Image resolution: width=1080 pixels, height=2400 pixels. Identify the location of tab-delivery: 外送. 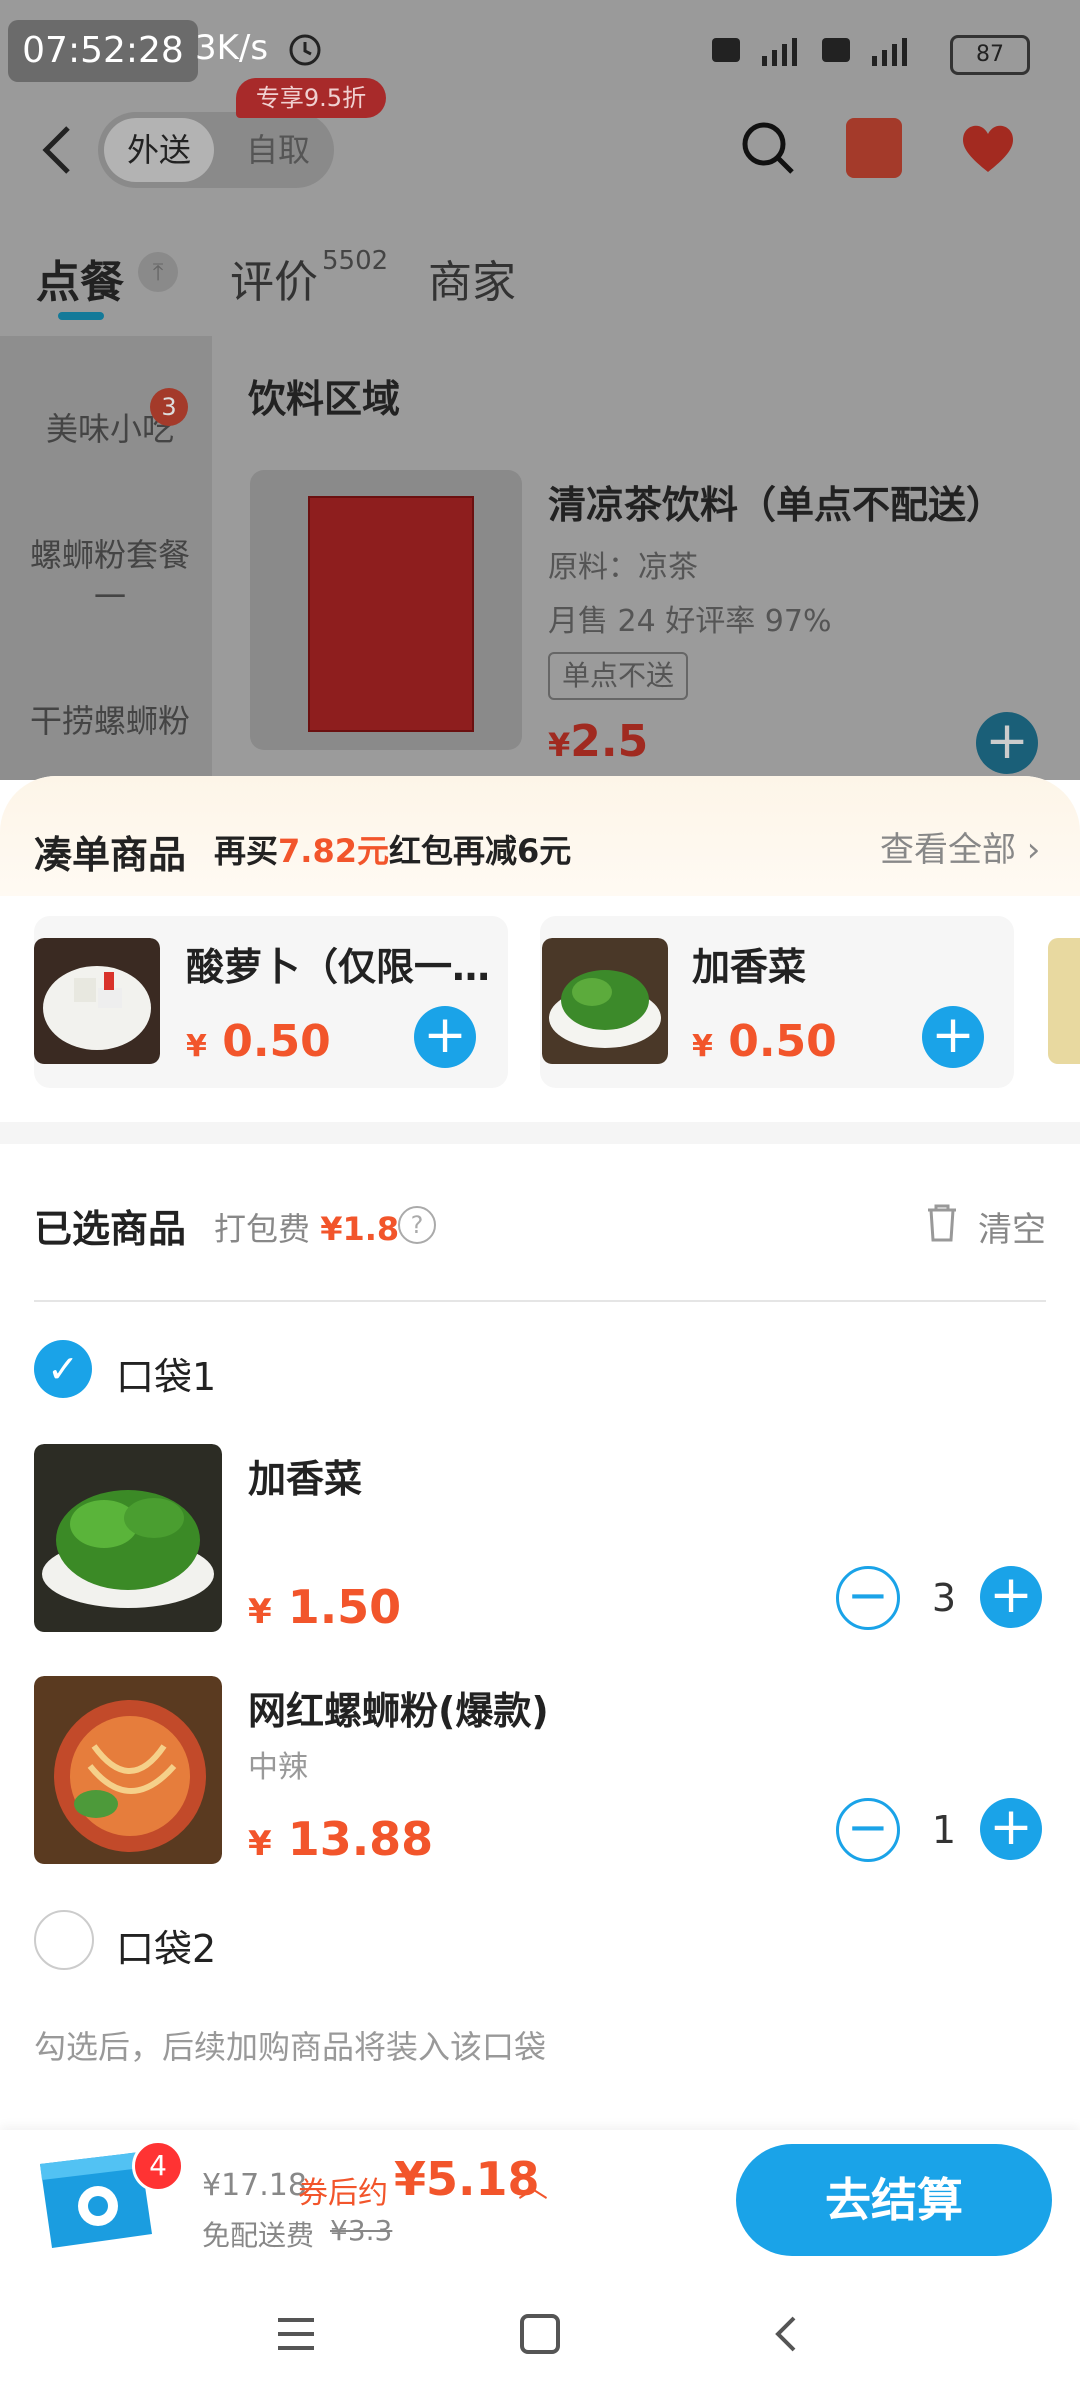
(159, 150).